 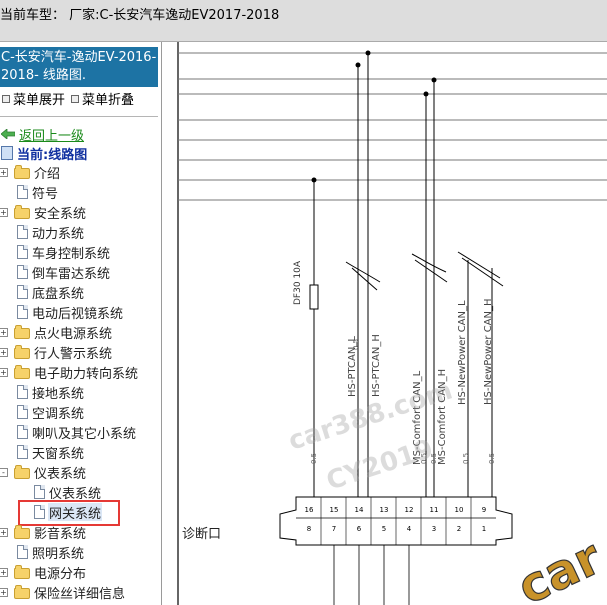 I want to click on divider, so click(x=79, y=116).